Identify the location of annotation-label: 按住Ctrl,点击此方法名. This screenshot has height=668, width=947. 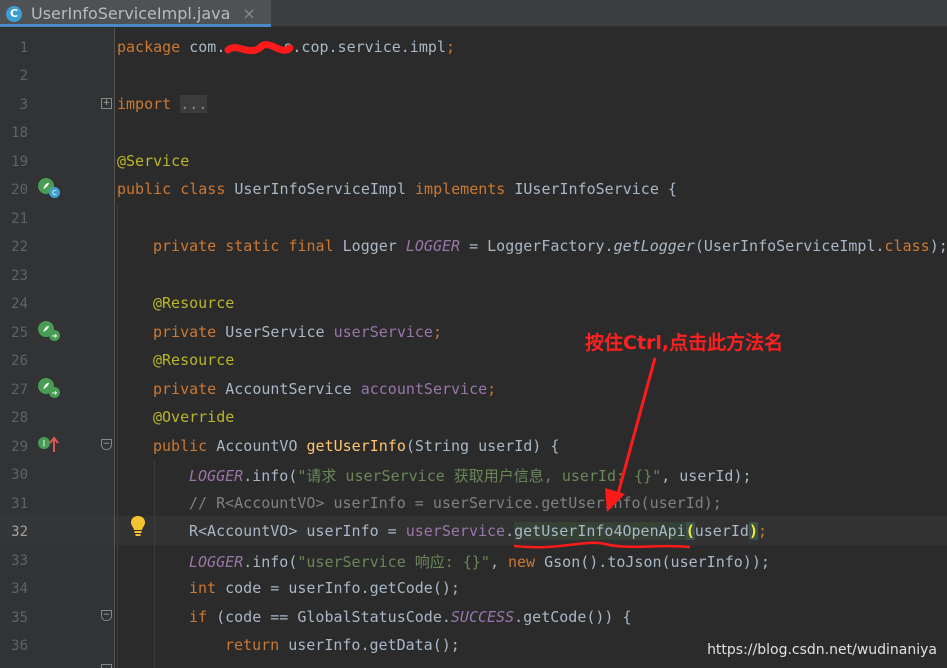
(684, 343).